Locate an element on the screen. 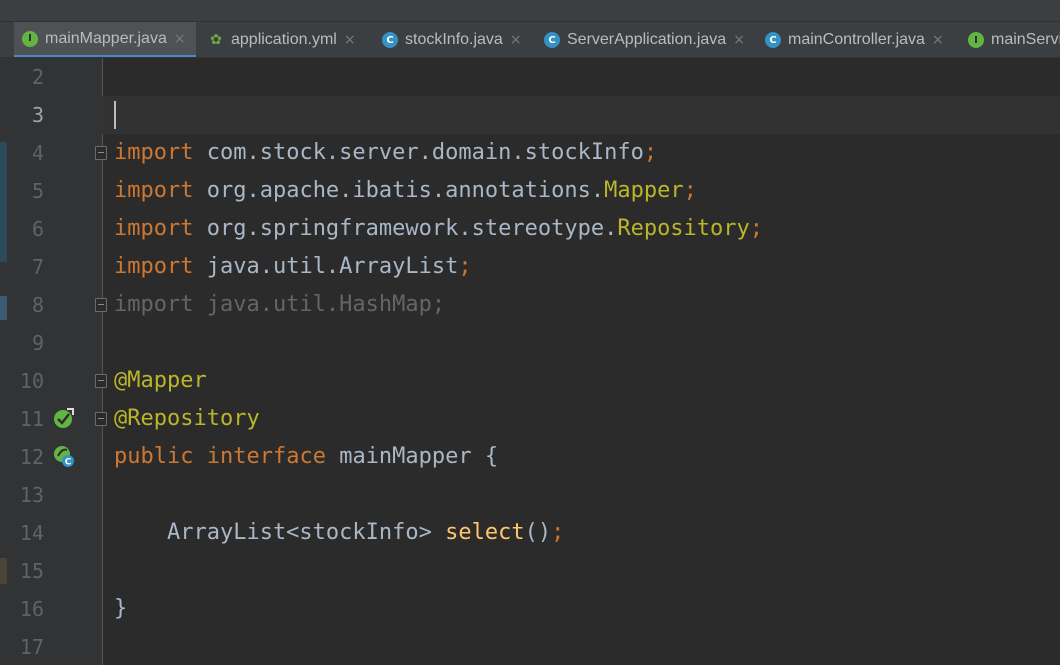 This screenshot has height=665, width=1060. text-caret is located at coordinates (115, 115).